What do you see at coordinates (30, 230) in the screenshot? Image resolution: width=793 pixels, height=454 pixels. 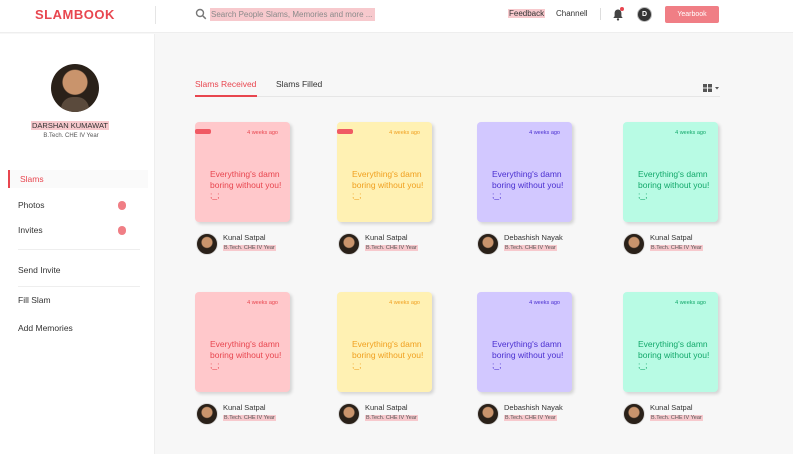 I see `sidebar-item-label: Invites` at bounding box center [30, 230].